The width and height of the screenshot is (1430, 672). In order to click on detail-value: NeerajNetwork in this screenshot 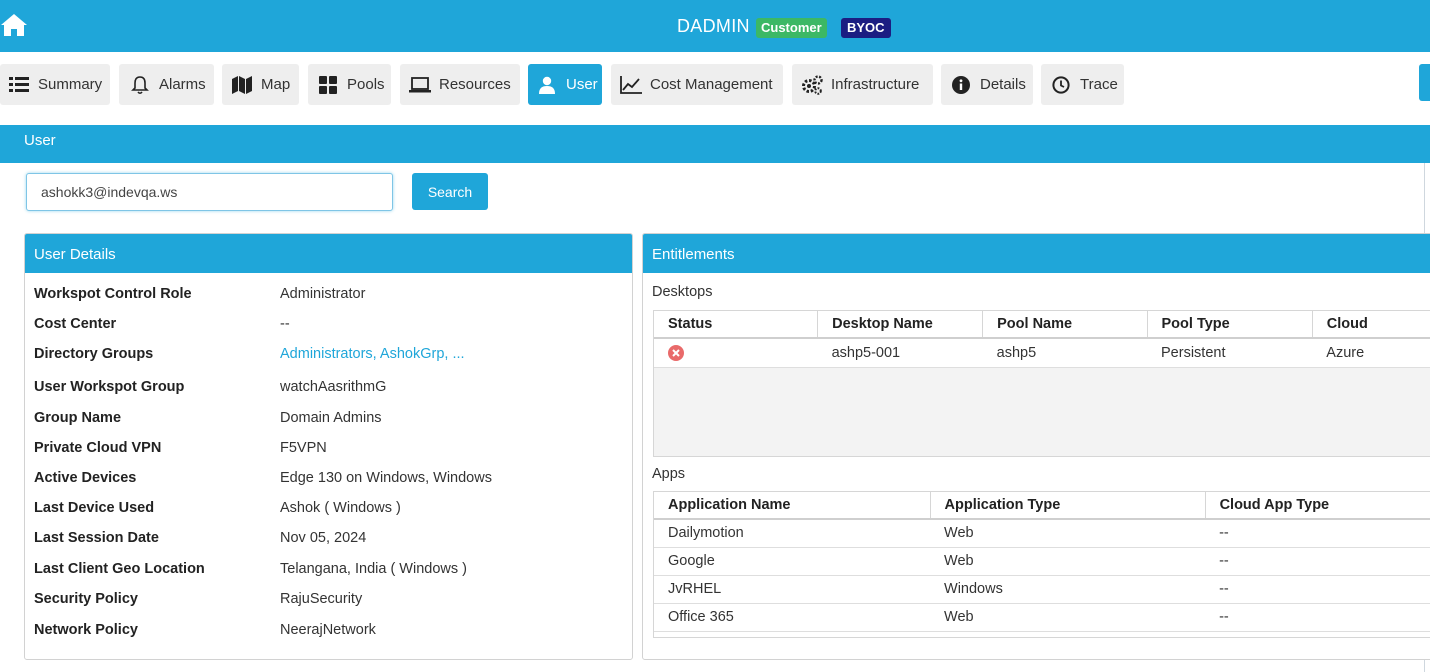, I will do `click(328, 630)`.